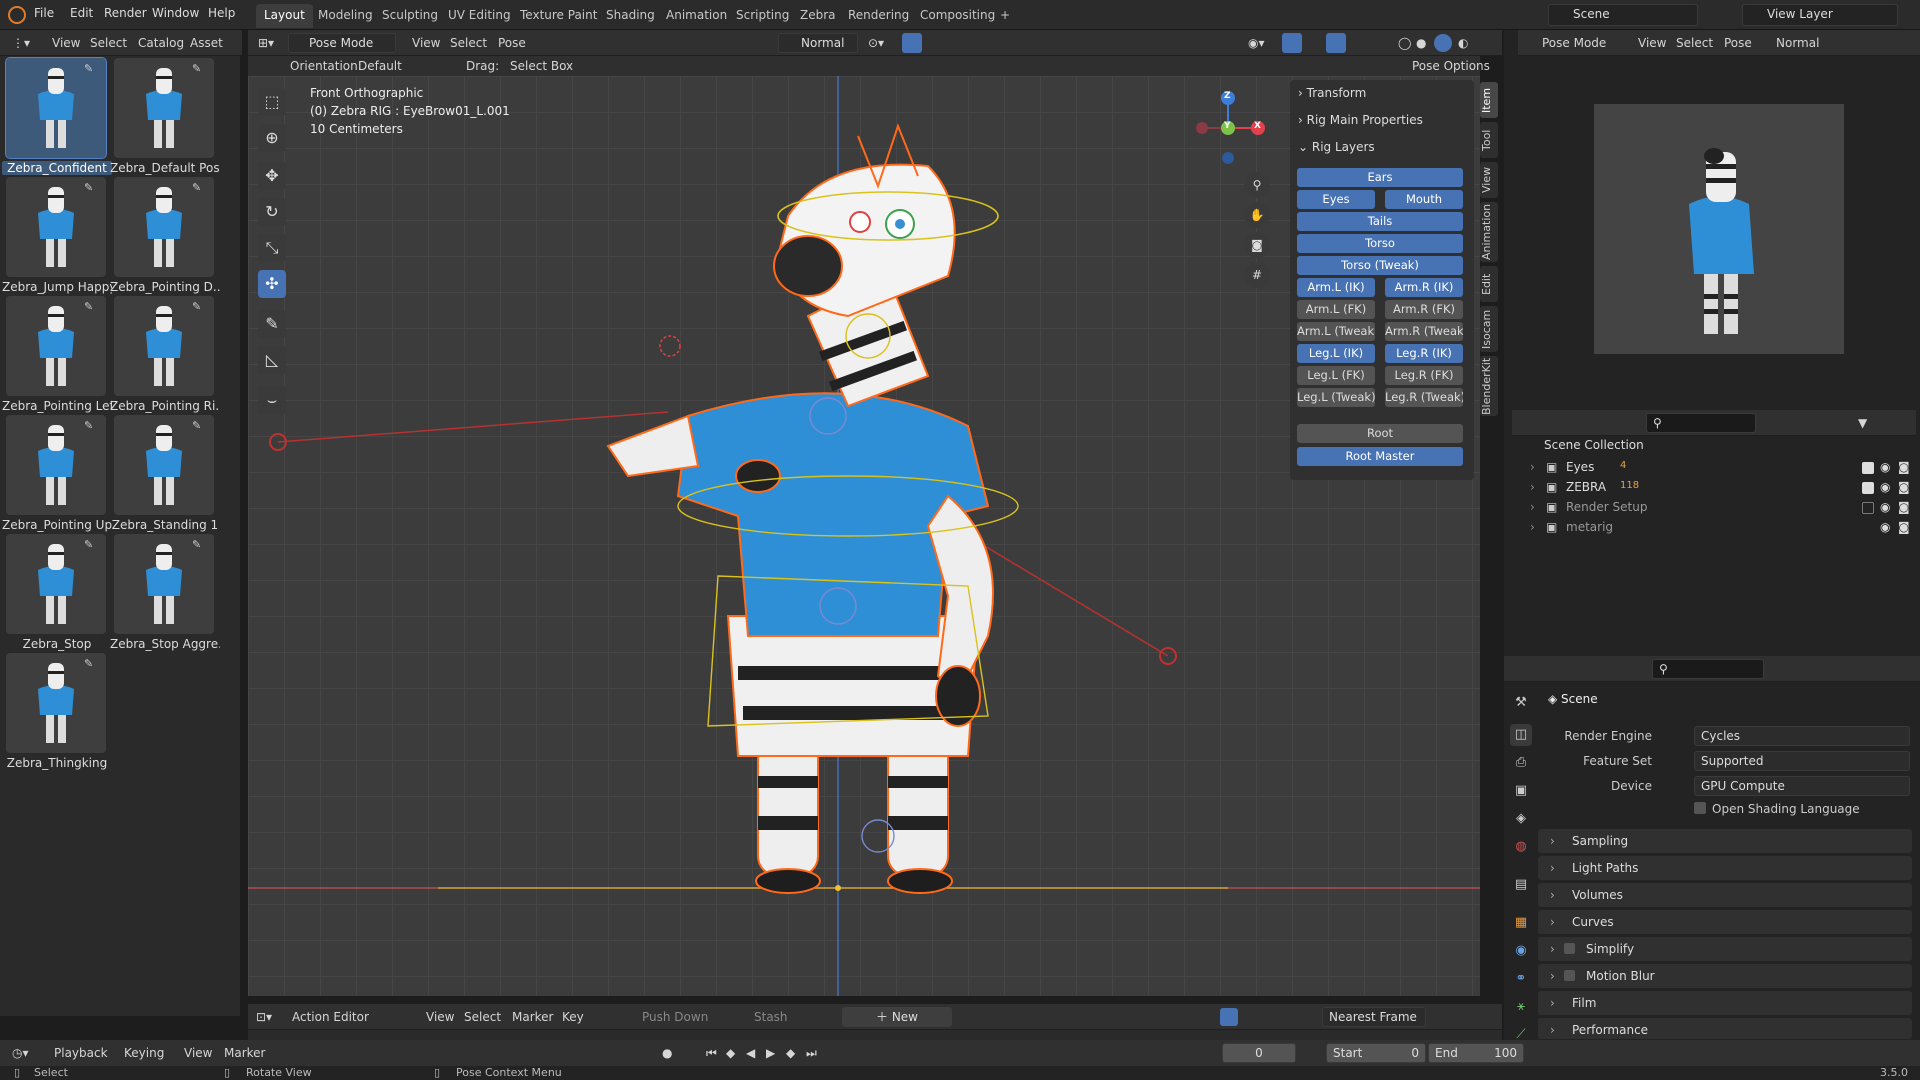 Image resolution: width=1920 pixels, height=1080 pixels. What do you see at coordinates (558, 16) in the screenshot?
I see `tab-texture-paint: Texture Paint` at bounding box center [558, 16].